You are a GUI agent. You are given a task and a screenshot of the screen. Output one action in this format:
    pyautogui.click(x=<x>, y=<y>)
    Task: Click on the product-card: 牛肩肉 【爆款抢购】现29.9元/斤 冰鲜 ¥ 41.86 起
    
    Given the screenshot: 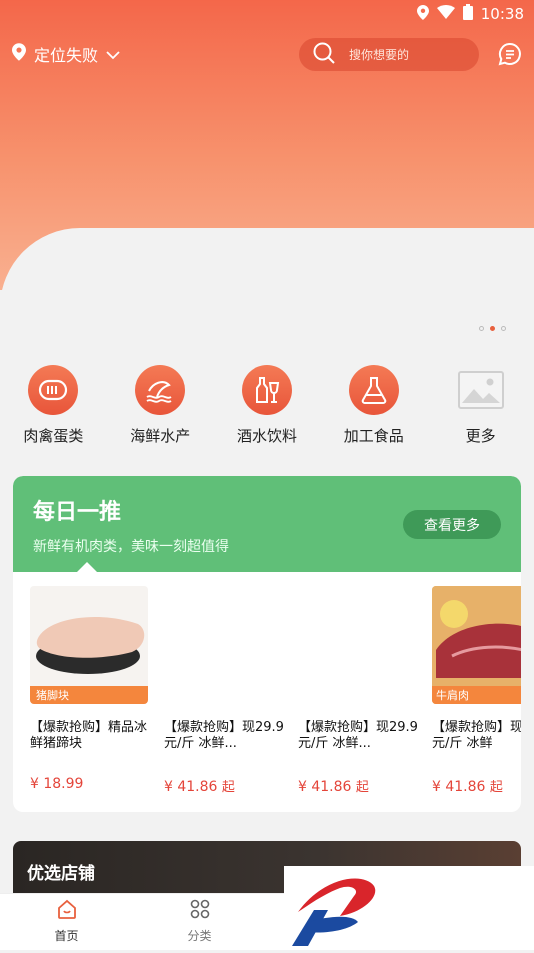 What is the action you would take?
    pyautogui.click(x=476, y=683)
    